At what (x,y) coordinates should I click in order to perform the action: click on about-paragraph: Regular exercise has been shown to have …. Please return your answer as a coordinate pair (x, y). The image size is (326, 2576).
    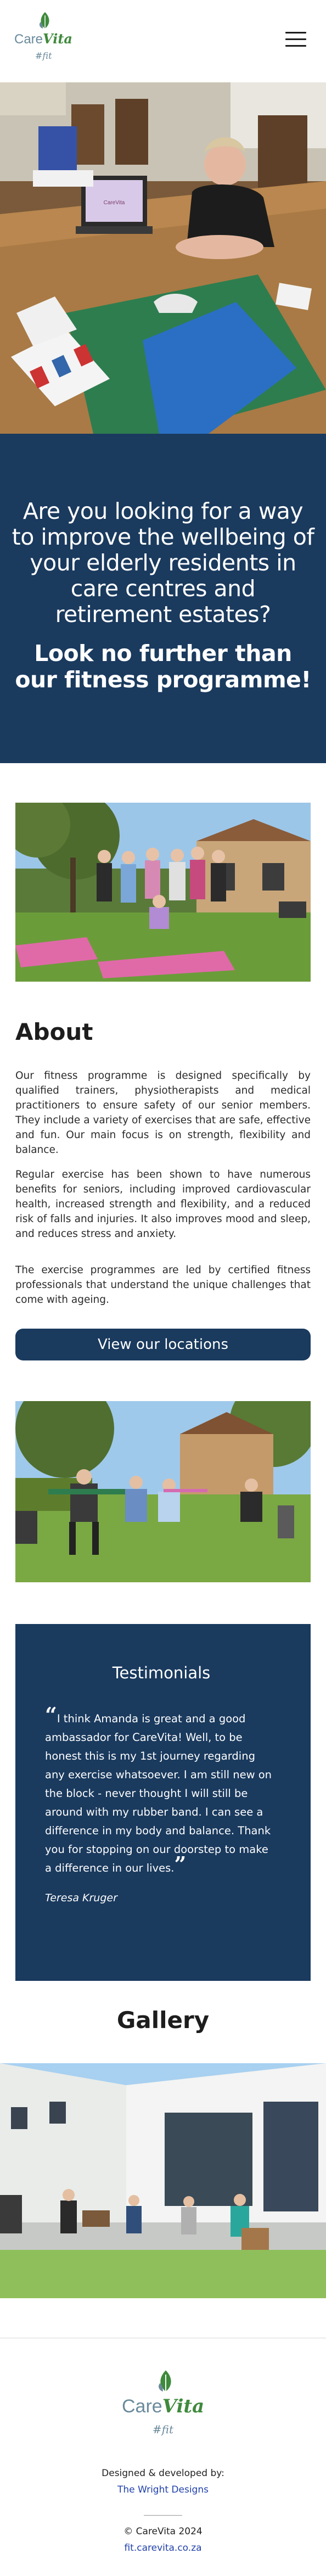
    Looking at the image, I should click on (163, 1204).